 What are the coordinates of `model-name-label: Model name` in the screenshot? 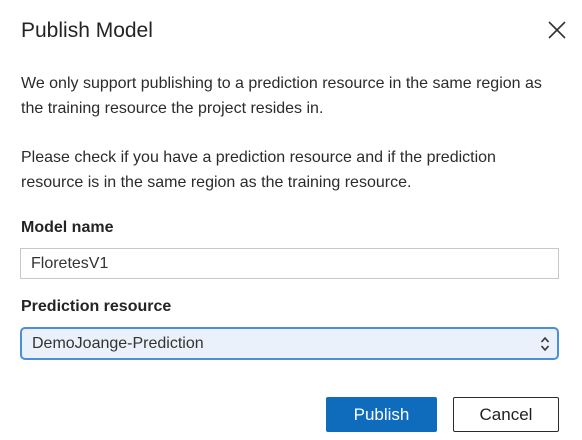 It's located at (67, 227).